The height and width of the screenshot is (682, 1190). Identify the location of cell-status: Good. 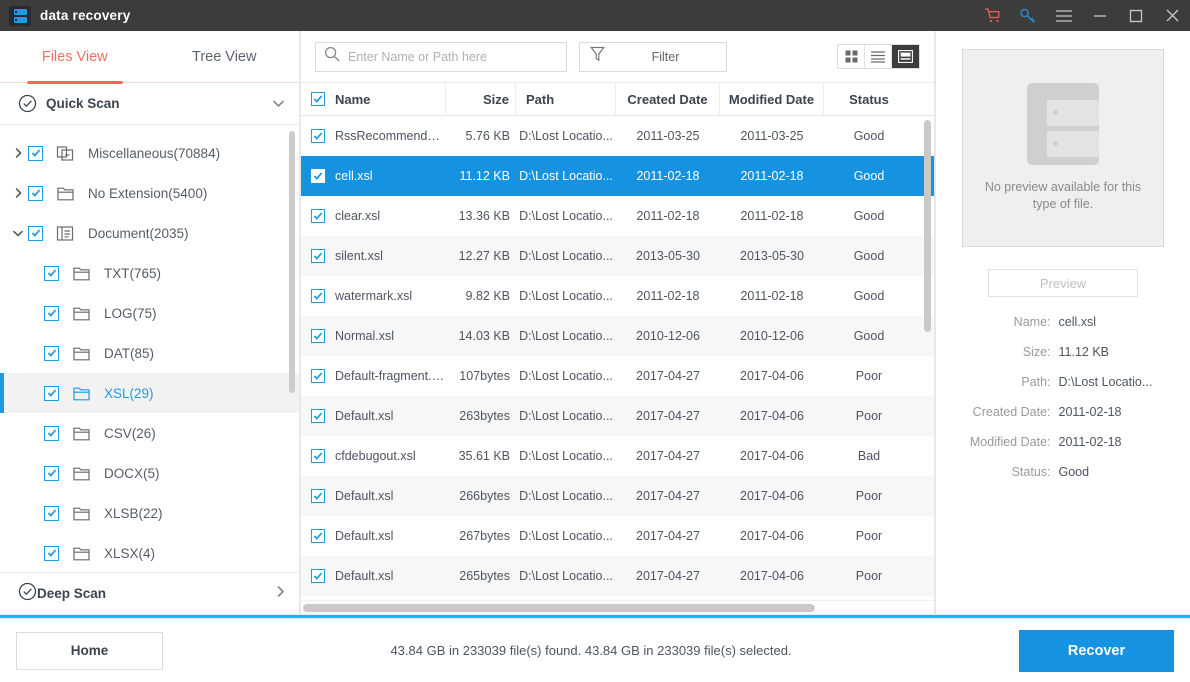
(869, 336).